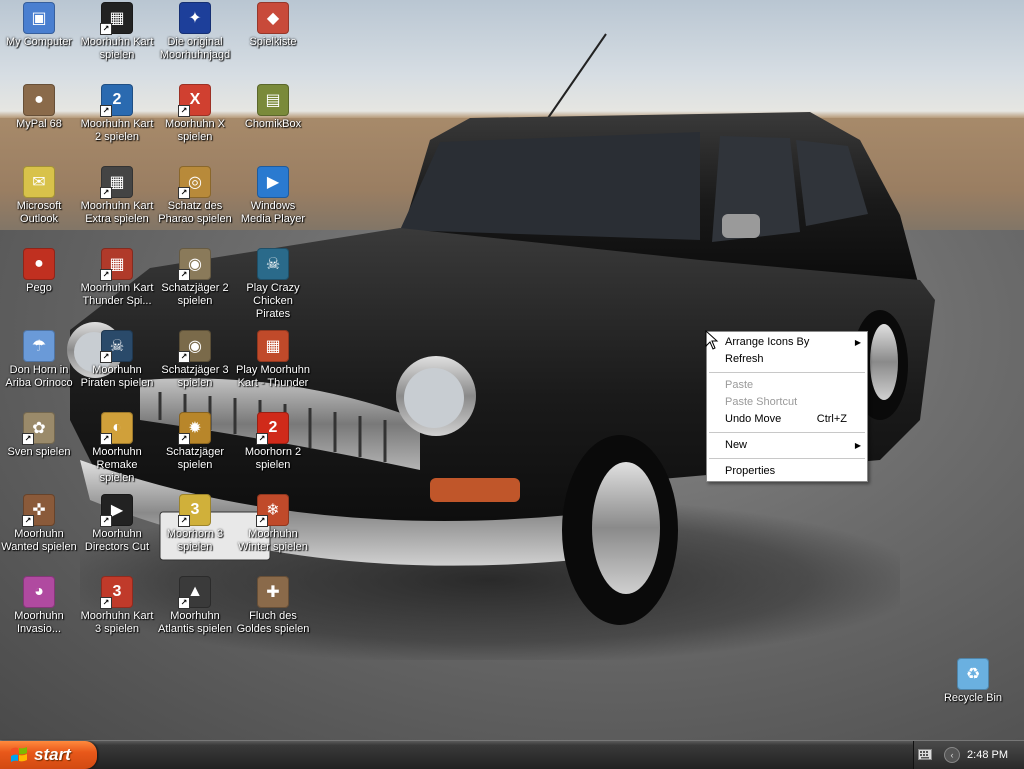 This screenshot has height=769, width=1024. I want to click on menu-item-label: New, so click(736, 445).